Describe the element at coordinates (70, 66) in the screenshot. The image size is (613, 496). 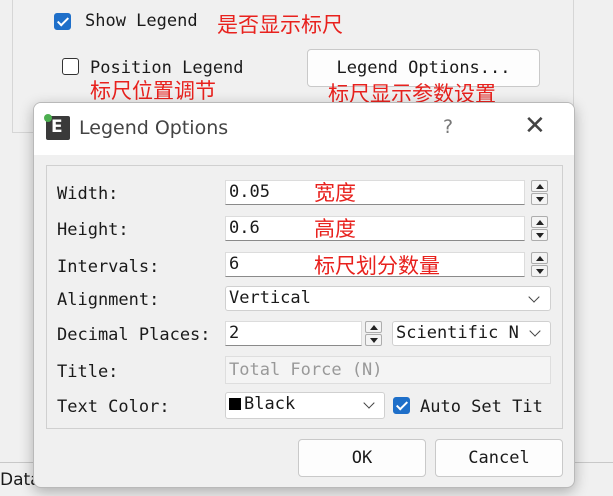
I see `position-legend-checkbox` at that location.